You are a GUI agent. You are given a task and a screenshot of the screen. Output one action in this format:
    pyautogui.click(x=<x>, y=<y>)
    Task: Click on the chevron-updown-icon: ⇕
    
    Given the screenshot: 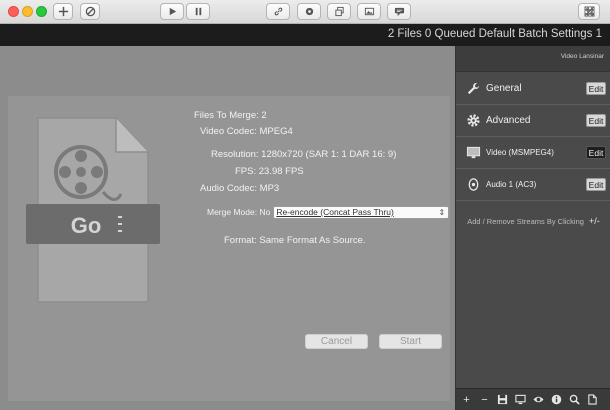 What is the action you would take?
    pyautogui.click(x=442, y=212)
    